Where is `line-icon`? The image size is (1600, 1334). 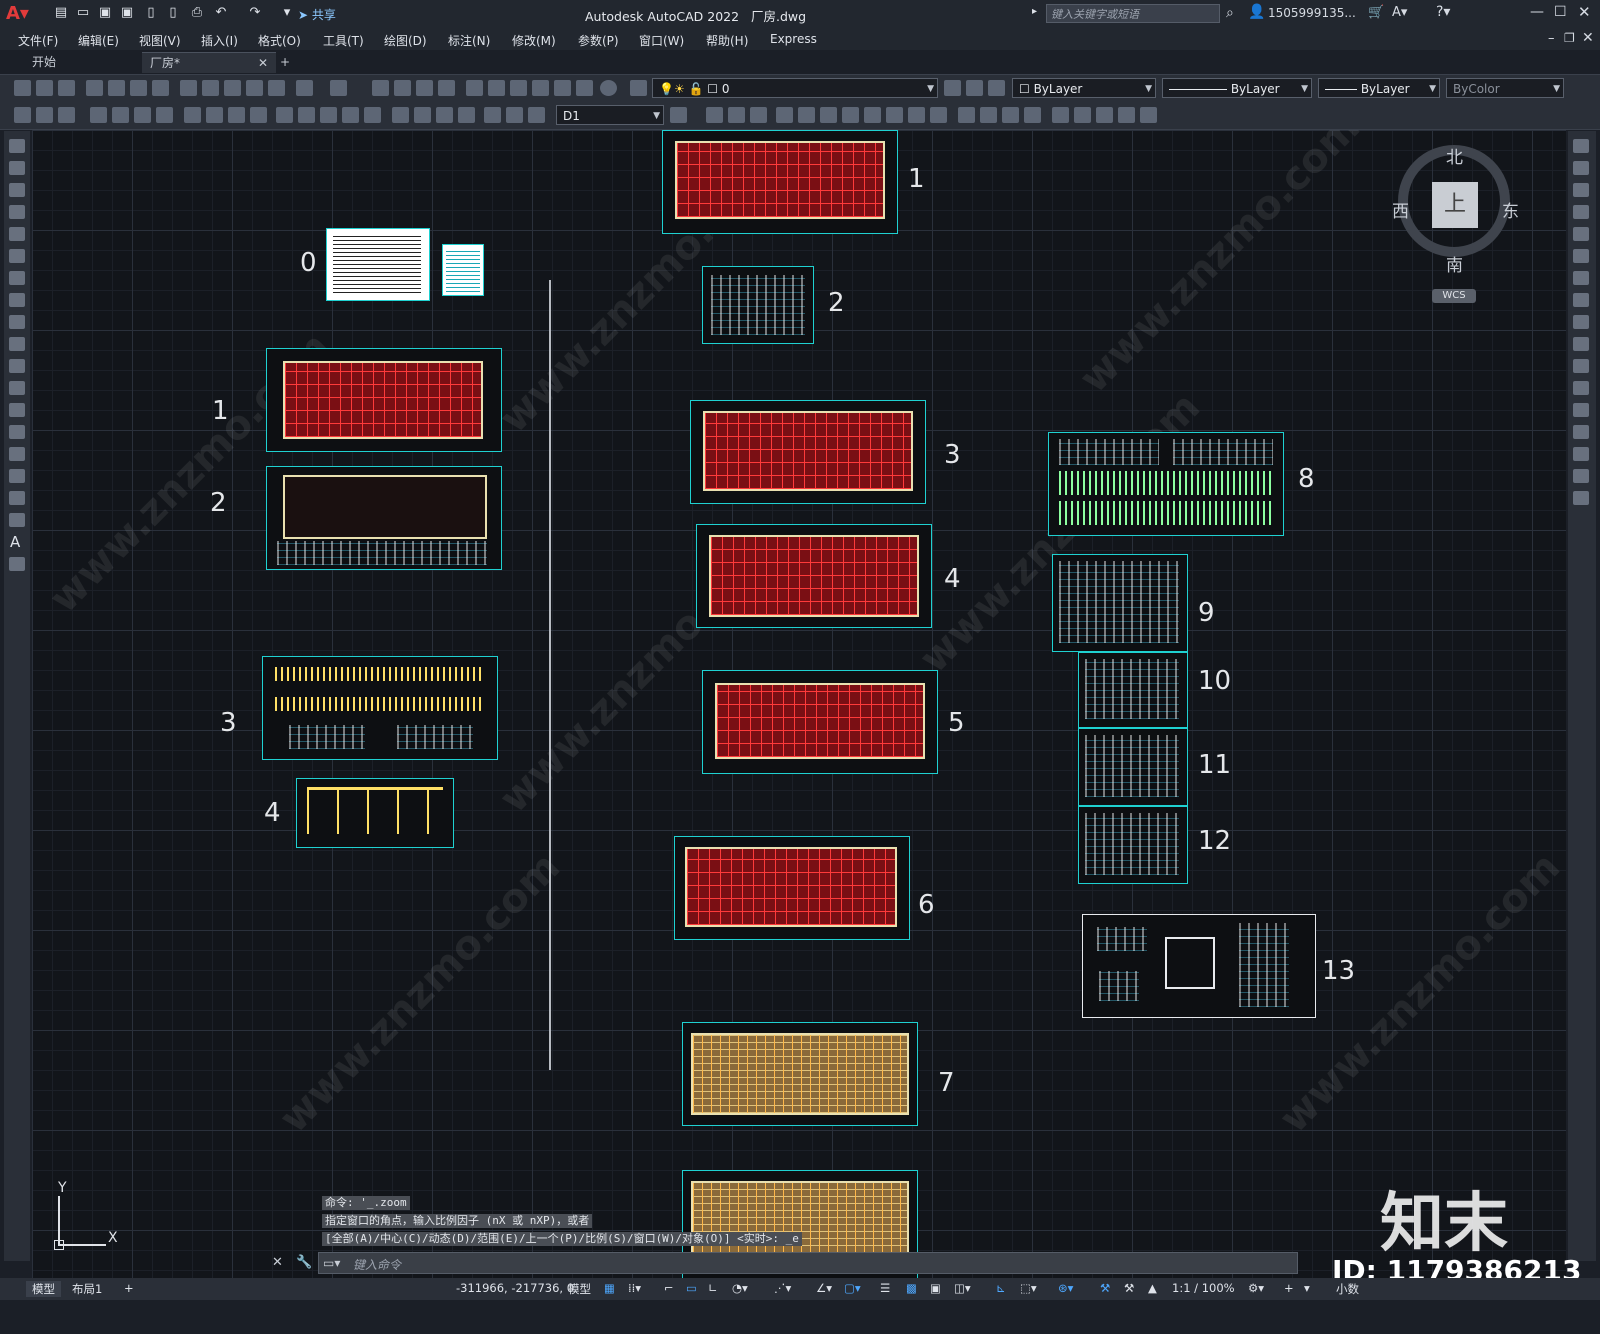
line-icon is located at coordinates (17, 146).